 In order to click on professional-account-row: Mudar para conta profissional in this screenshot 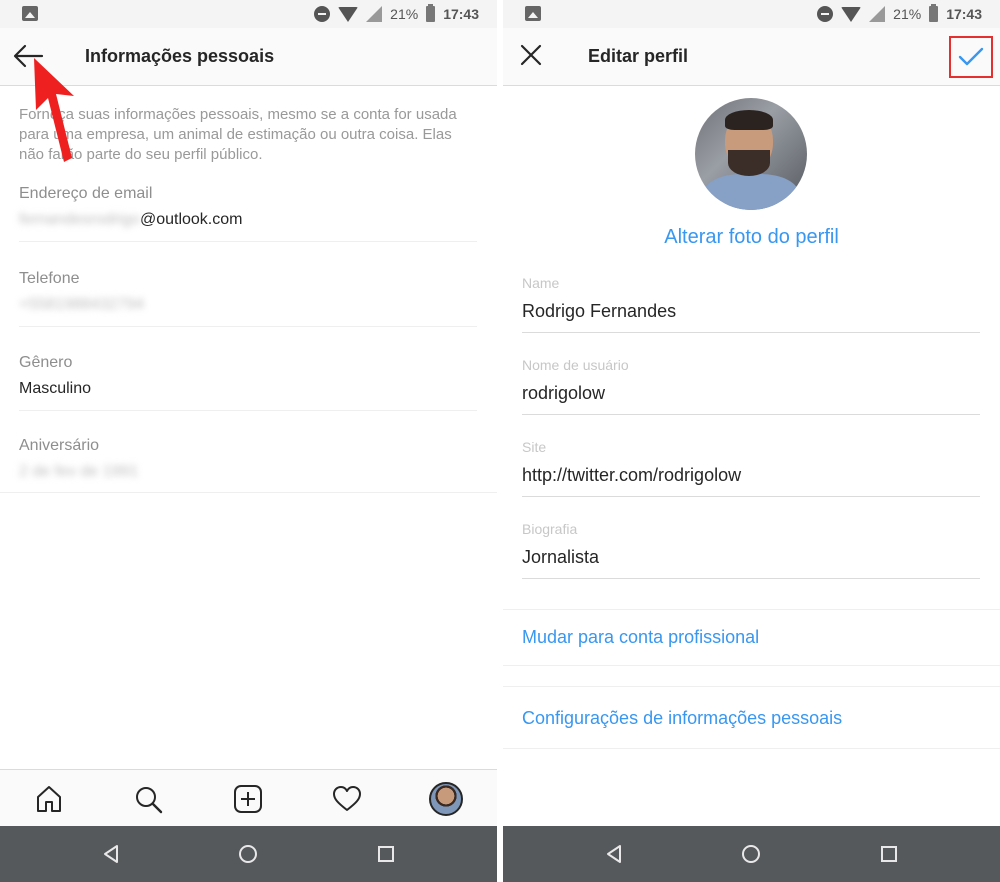, I will do `click(751, 637)`.